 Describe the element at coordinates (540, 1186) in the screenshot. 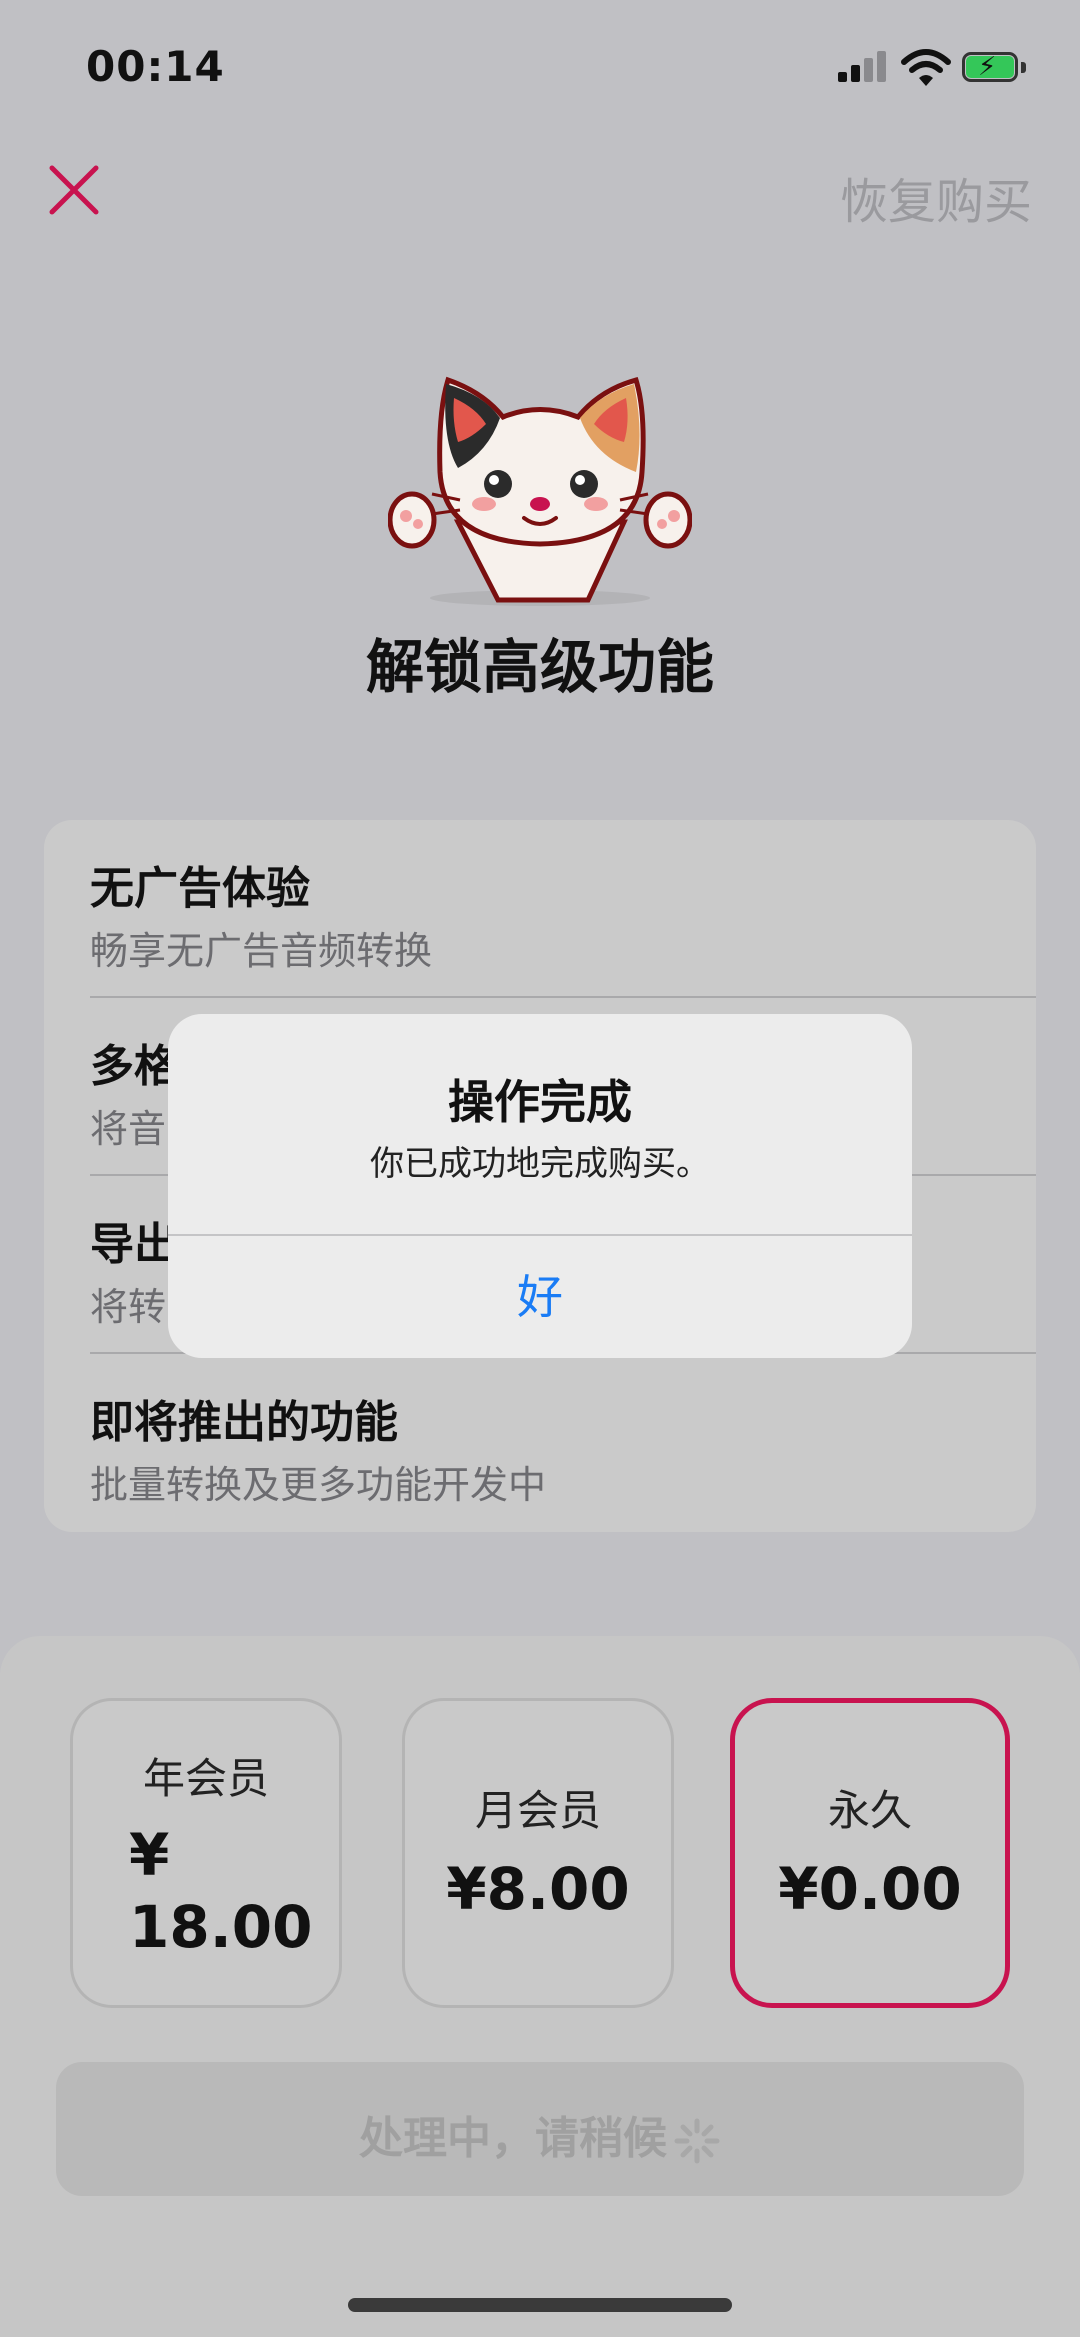

I see `purchase-complete-alert: 操作完成 你已成功地完成购买。 好` at that location.